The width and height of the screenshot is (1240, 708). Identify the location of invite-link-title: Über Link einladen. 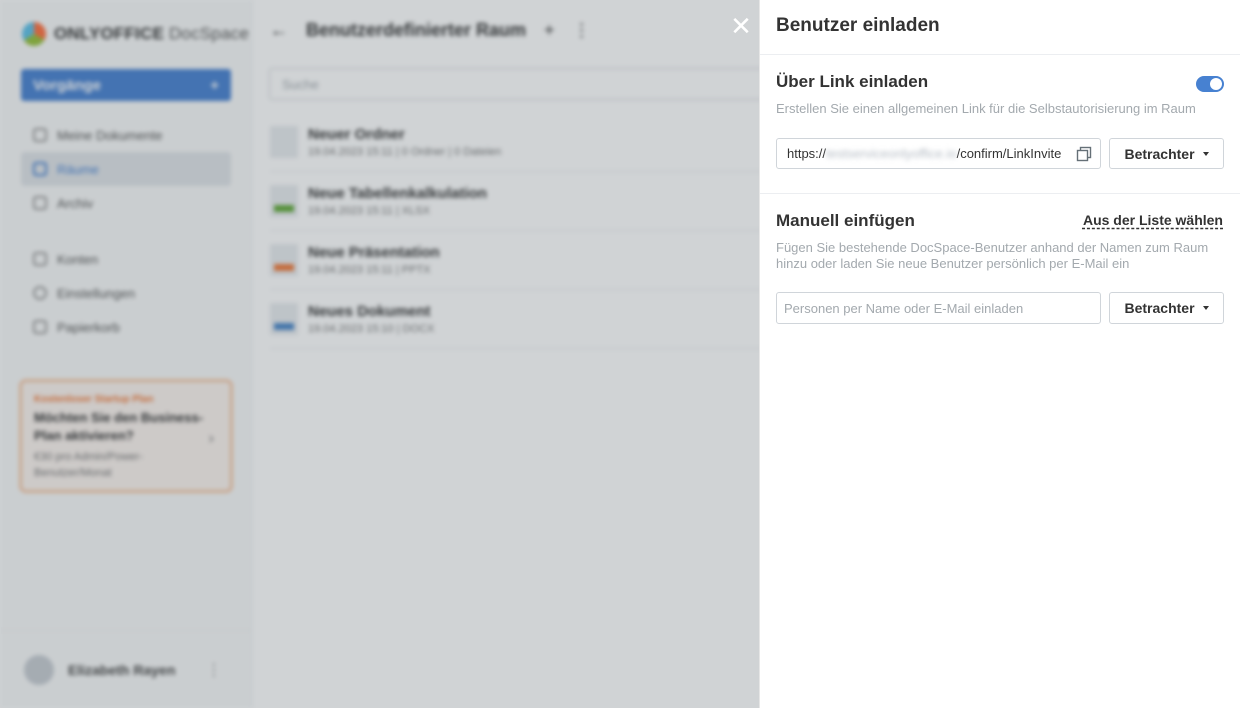
(852, 81).